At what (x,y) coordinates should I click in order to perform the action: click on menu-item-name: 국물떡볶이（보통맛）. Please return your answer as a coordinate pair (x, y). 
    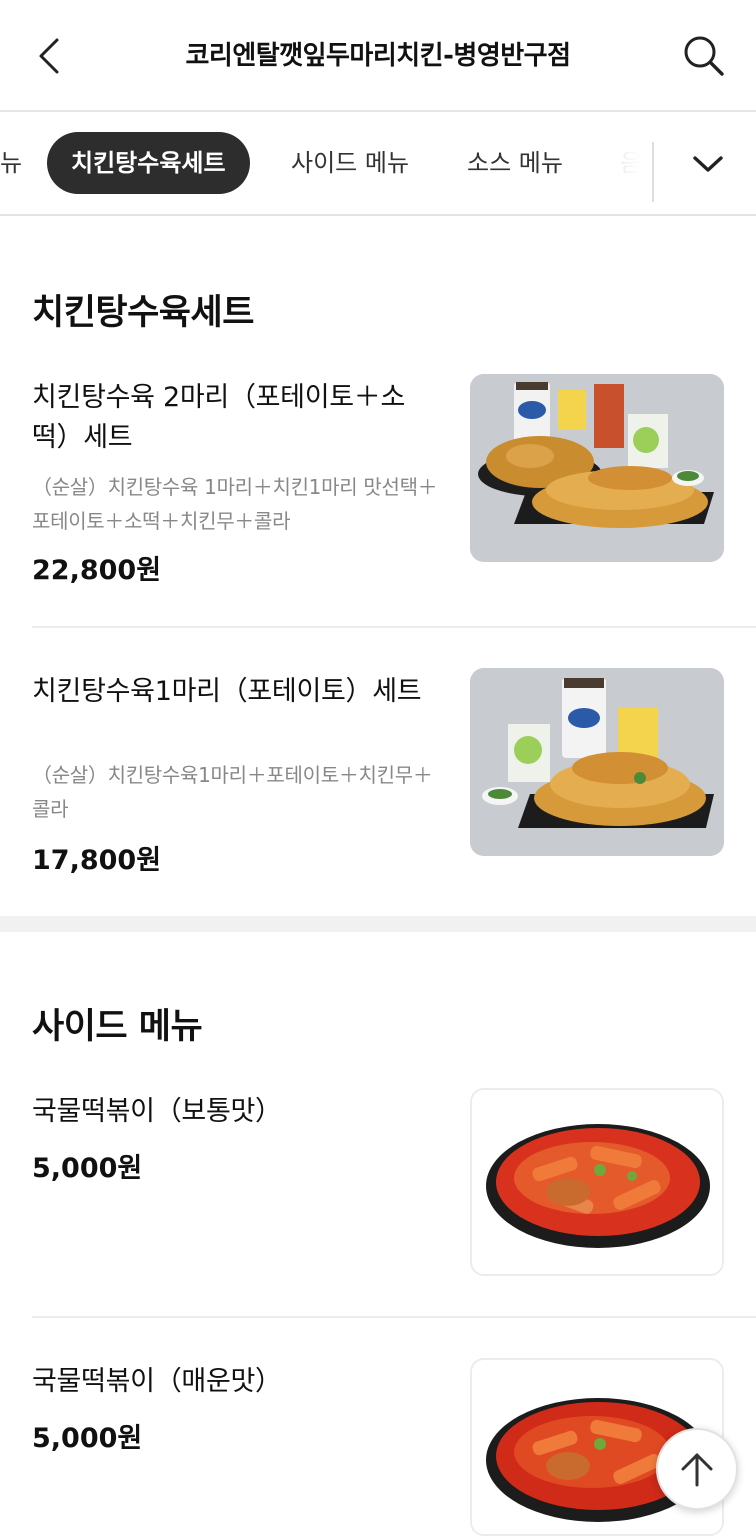
    Looking at the image, I should click on (157, 1111).